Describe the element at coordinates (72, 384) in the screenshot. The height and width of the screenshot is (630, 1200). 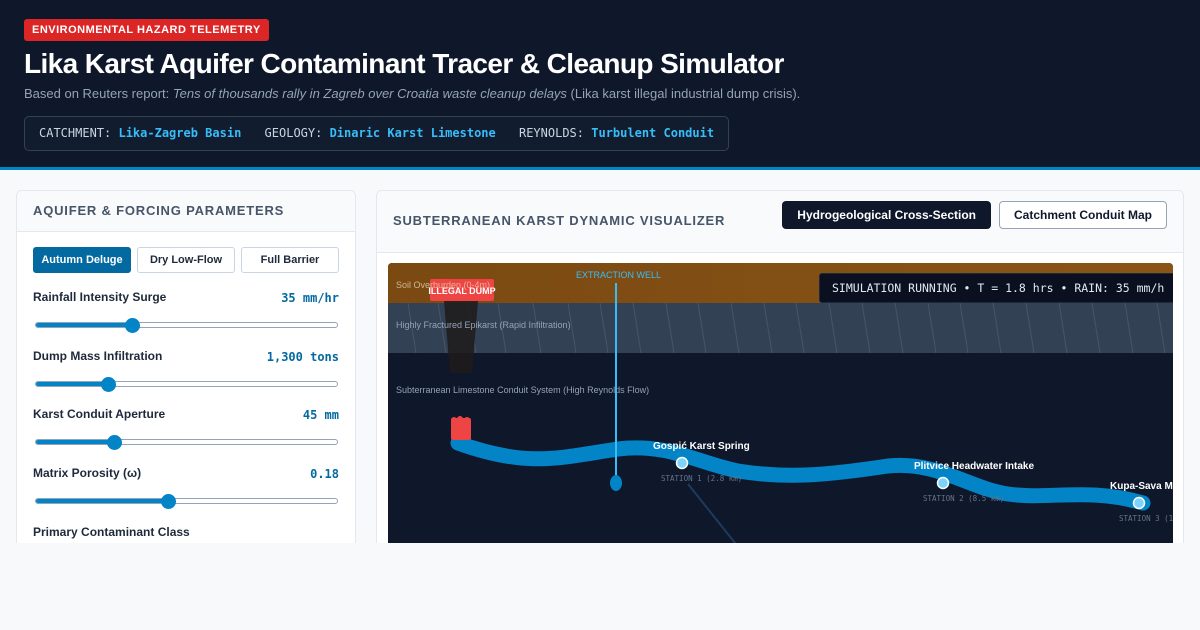
I see `dump-mass-slider-fill` at that location.